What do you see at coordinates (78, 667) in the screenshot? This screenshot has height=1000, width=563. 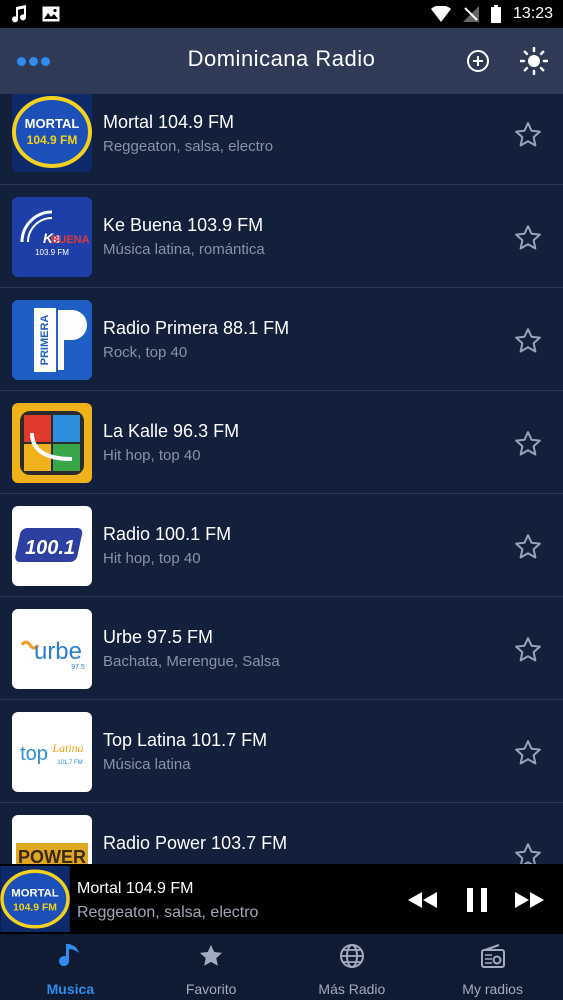 I see `svg-text: 97.5` at bounding box center [78, 667].